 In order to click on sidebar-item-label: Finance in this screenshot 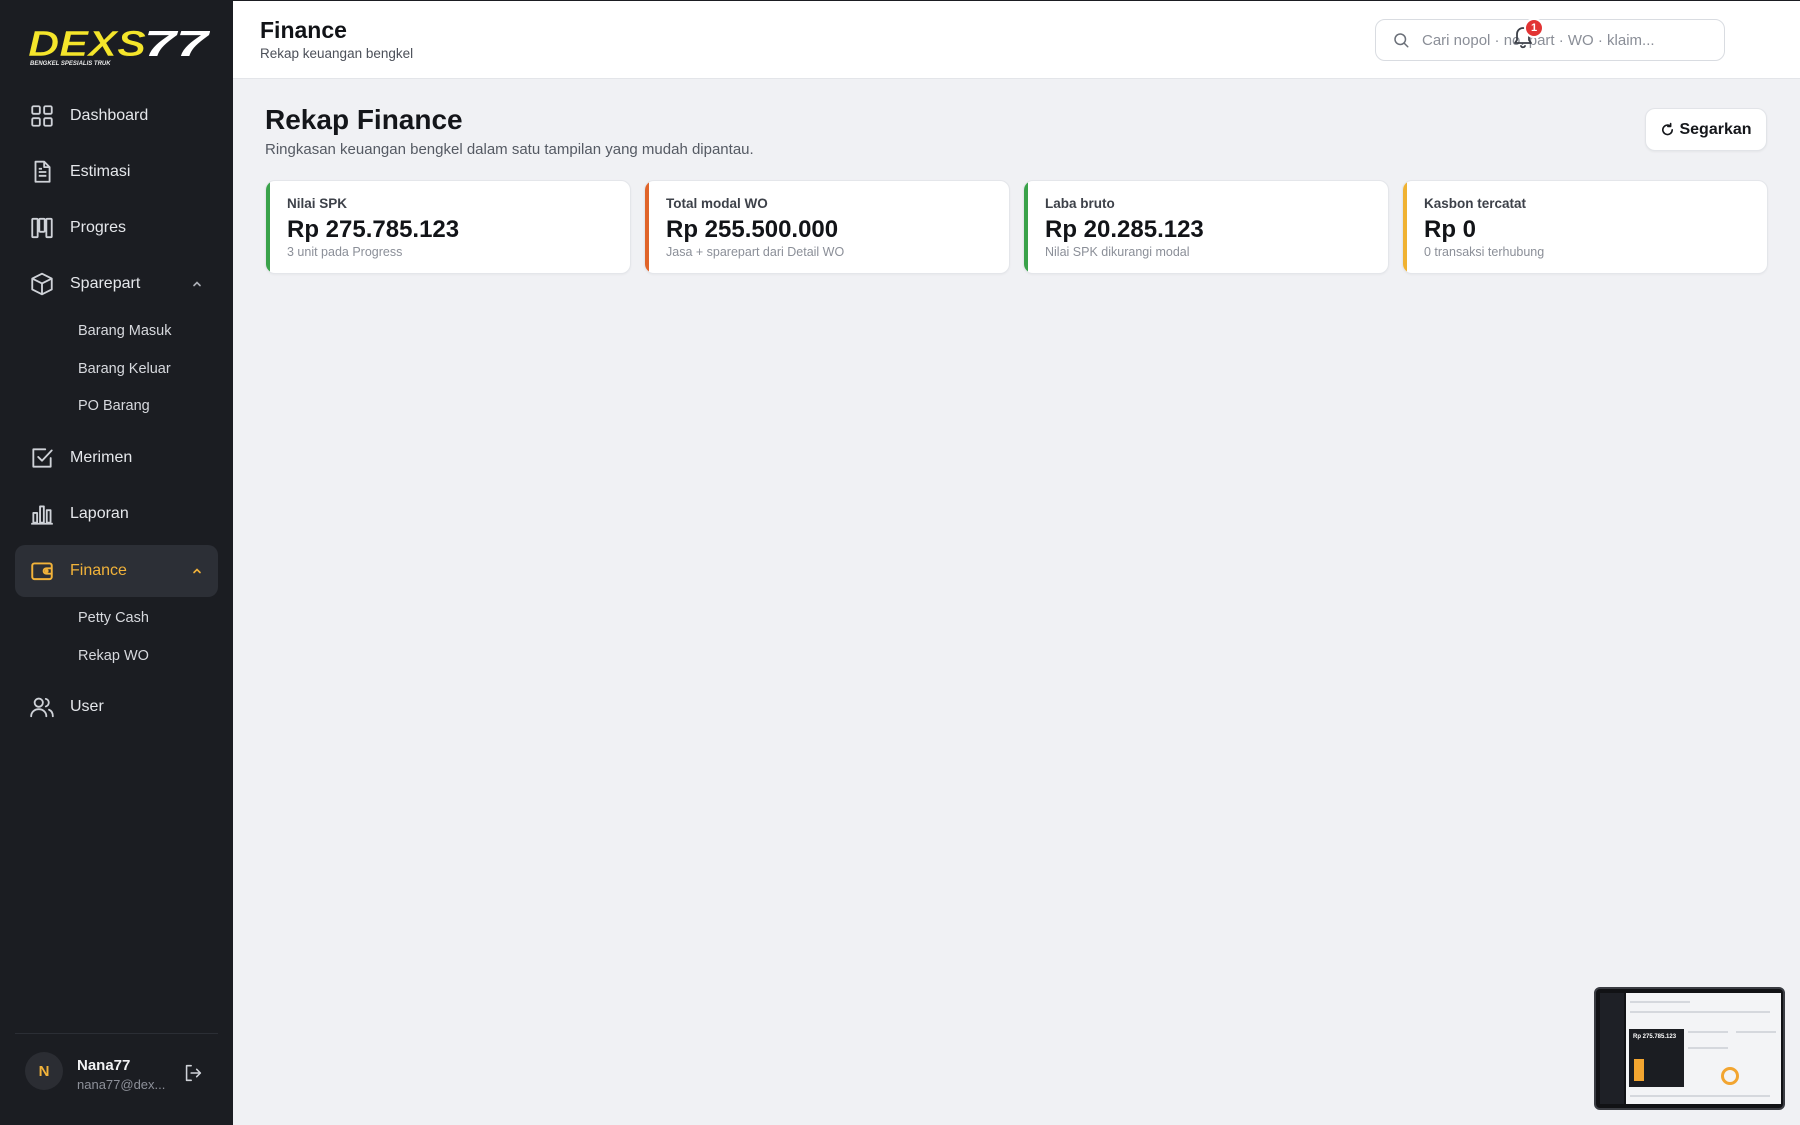, I will do `click(98, 570)`.